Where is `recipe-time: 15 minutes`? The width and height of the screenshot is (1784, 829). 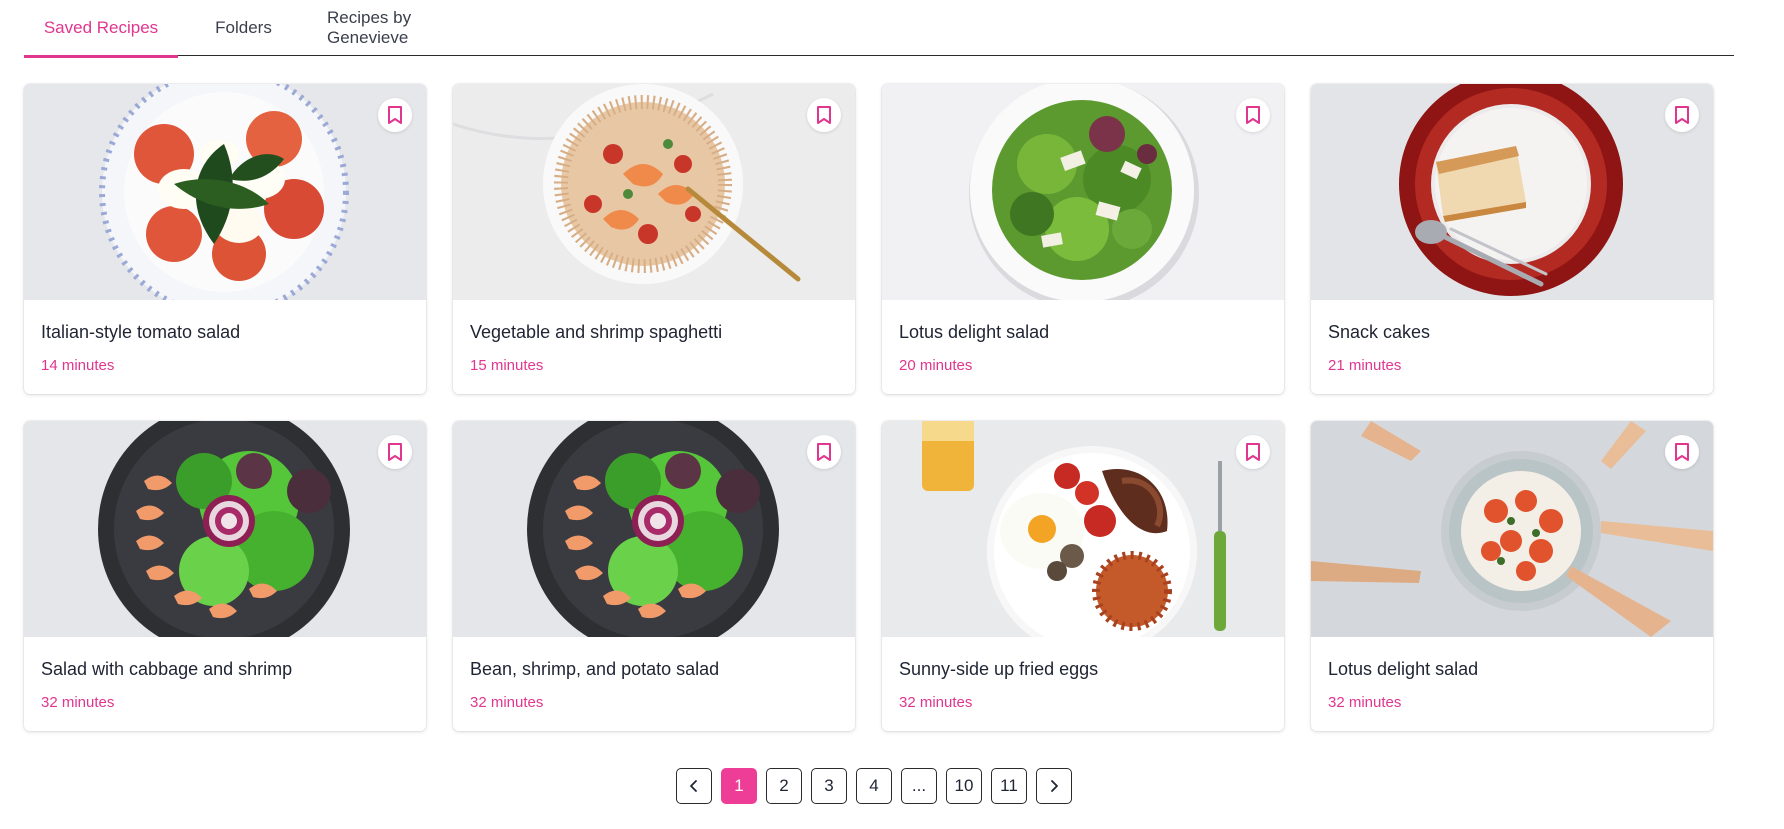 recipe-time: 15 minutes is located at coordinates (507, 365).